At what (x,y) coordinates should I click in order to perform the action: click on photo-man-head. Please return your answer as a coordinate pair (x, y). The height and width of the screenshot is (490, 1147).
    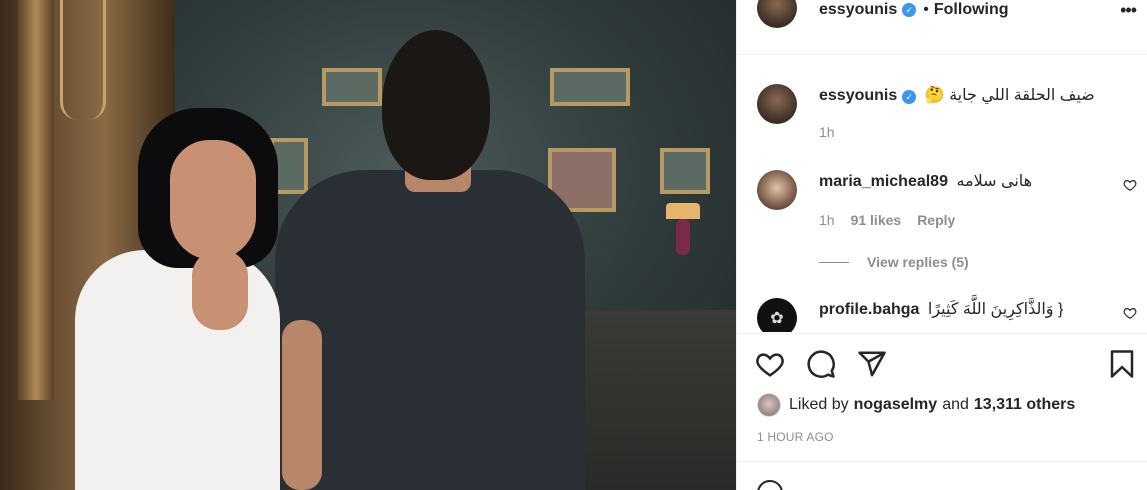
    Looking at the image, I should click on (436, 105).